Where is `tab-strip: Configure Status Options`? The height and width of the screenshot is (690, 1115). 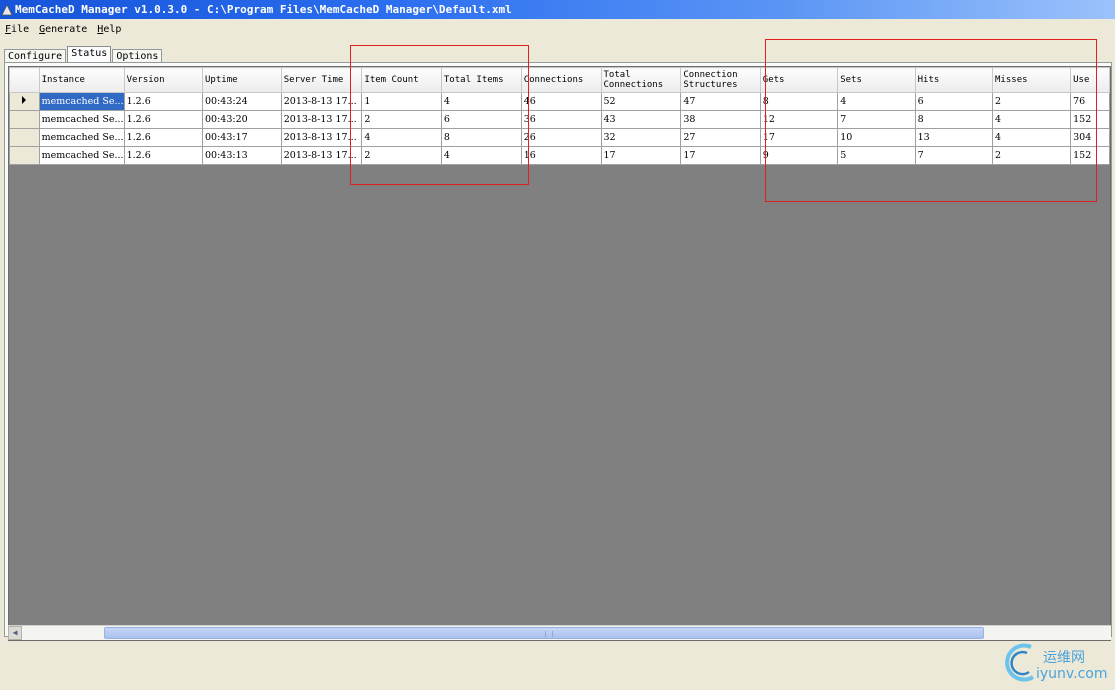 tab-strip: Configure Status Options is located at coordinates (83, 54).